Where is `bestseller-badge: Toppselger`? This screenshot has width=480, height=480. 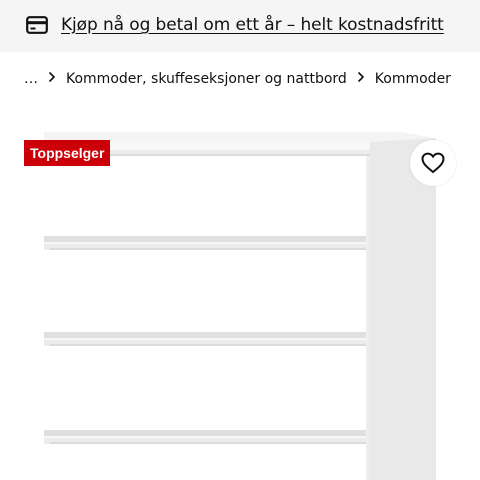
bestseller-badge: Toppselger is located at coordinates (67, 153).